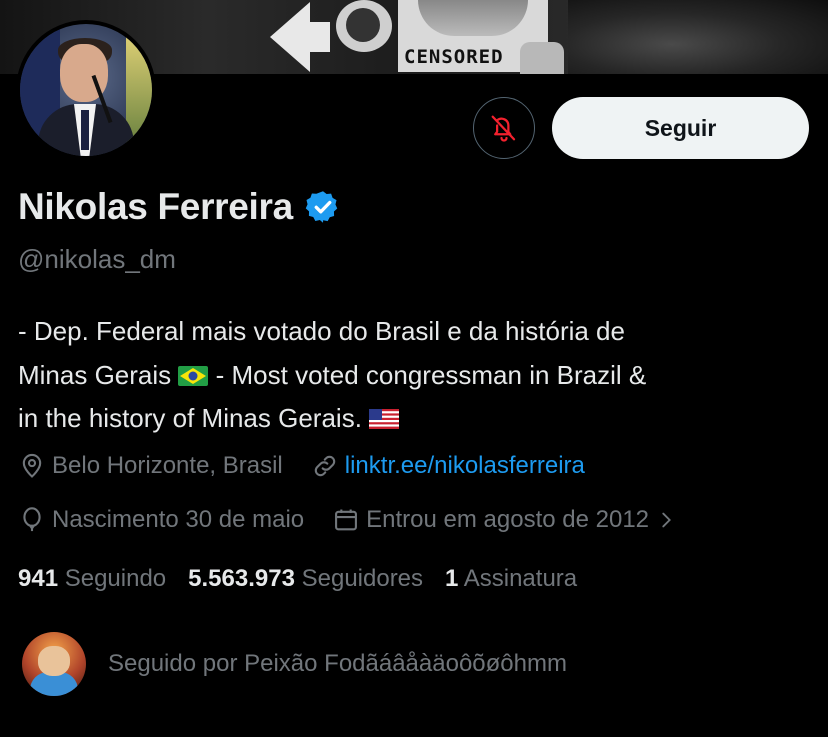 This screenshot has width=828, height=737. Describe the element at coordinates (520, 578) in the screenshot. I see `subscriptions-label: Assinatura` at that location.